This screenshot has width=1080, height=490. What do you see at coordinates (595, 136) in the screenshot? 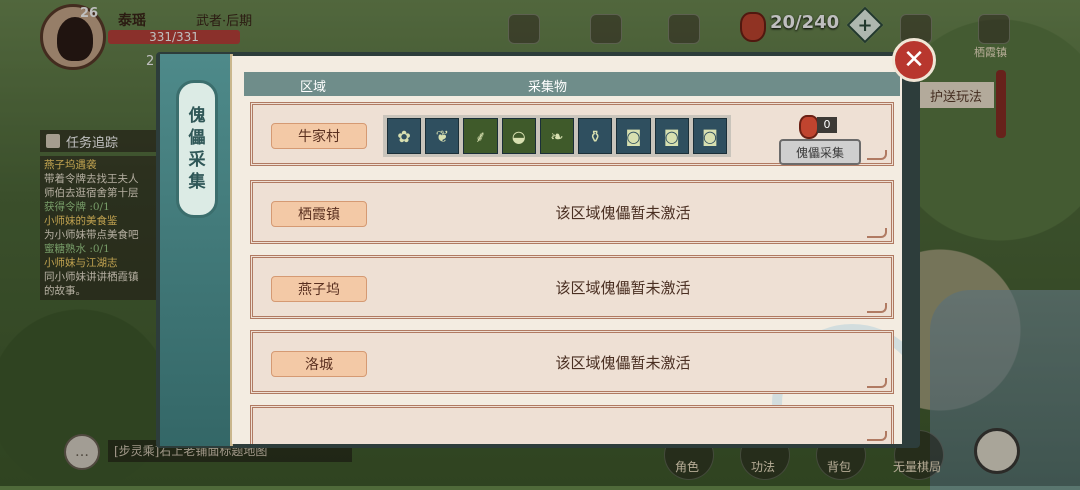
I see `bottle-icon: ⚱` at bounding box center [595, 136].